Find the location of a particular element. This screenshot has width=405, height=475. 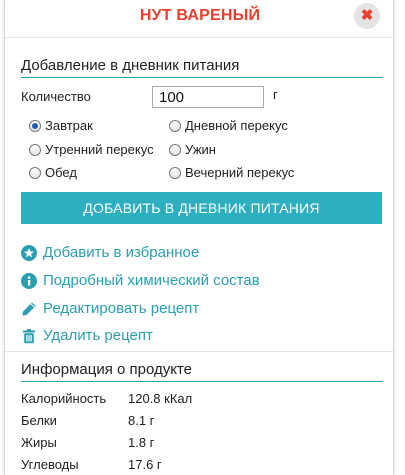

pencil-icon is located at coordinates (29, 309).